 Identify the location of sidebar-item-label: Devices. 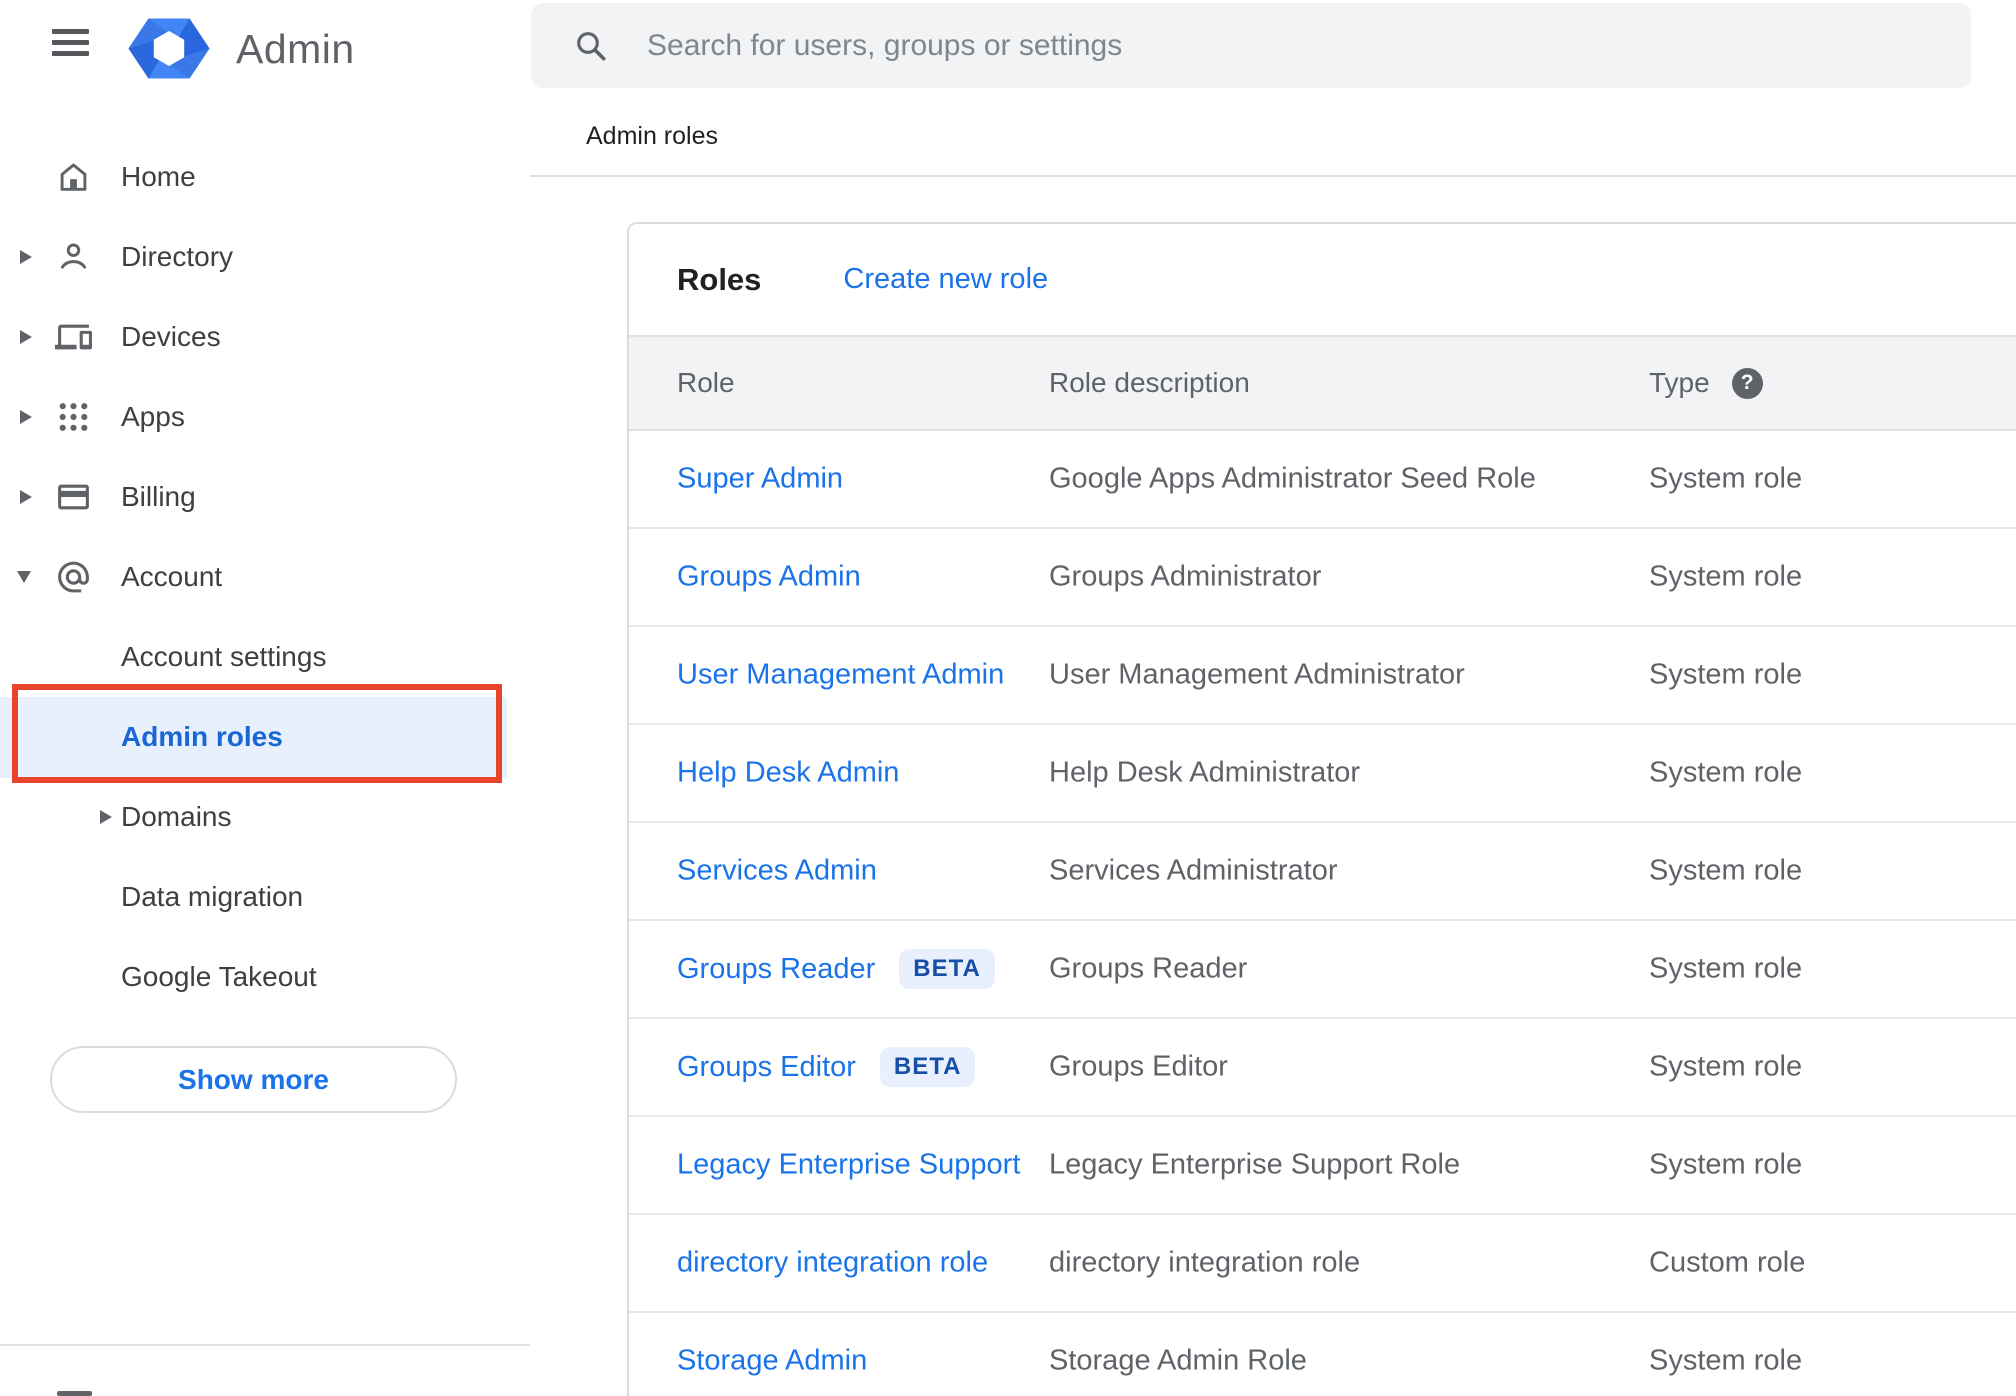
(171, 336).